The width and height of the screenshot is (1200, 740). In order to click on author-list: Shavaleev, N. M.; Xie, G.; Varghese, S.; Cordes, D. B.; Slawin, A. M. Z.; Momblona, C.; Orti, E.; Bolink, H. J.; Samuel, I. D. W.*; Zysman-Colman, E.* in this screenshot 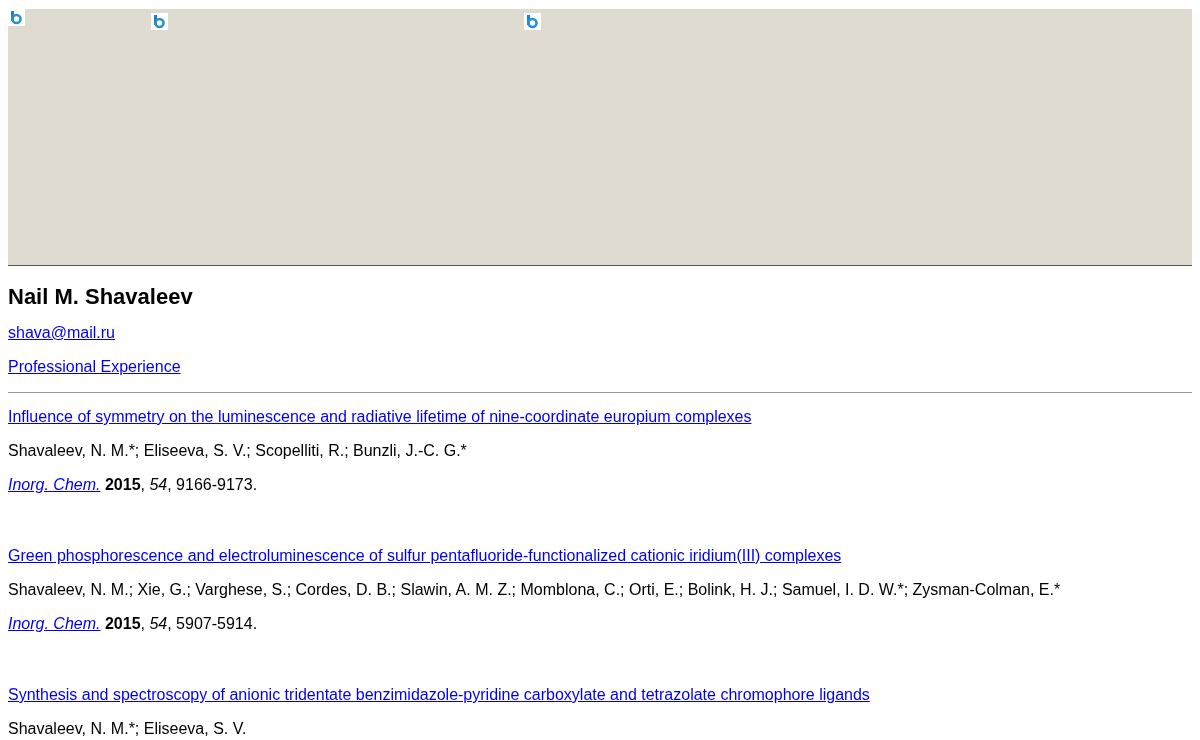, I will do `click(600, 590)`.